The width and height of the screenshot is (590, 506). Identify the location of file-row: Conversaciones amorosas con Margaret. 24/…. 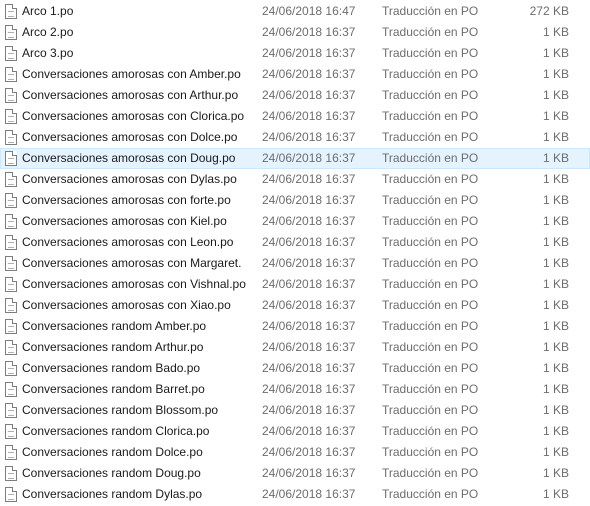
(295, 263).